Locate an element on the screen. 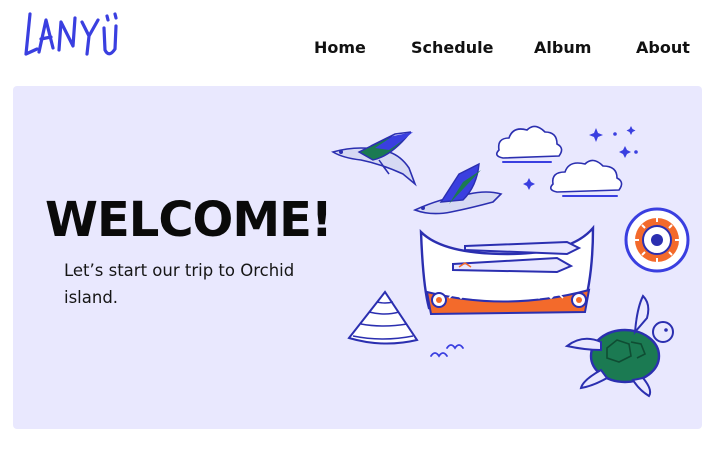  nav-album: Album is located at coordinates (562, 48).